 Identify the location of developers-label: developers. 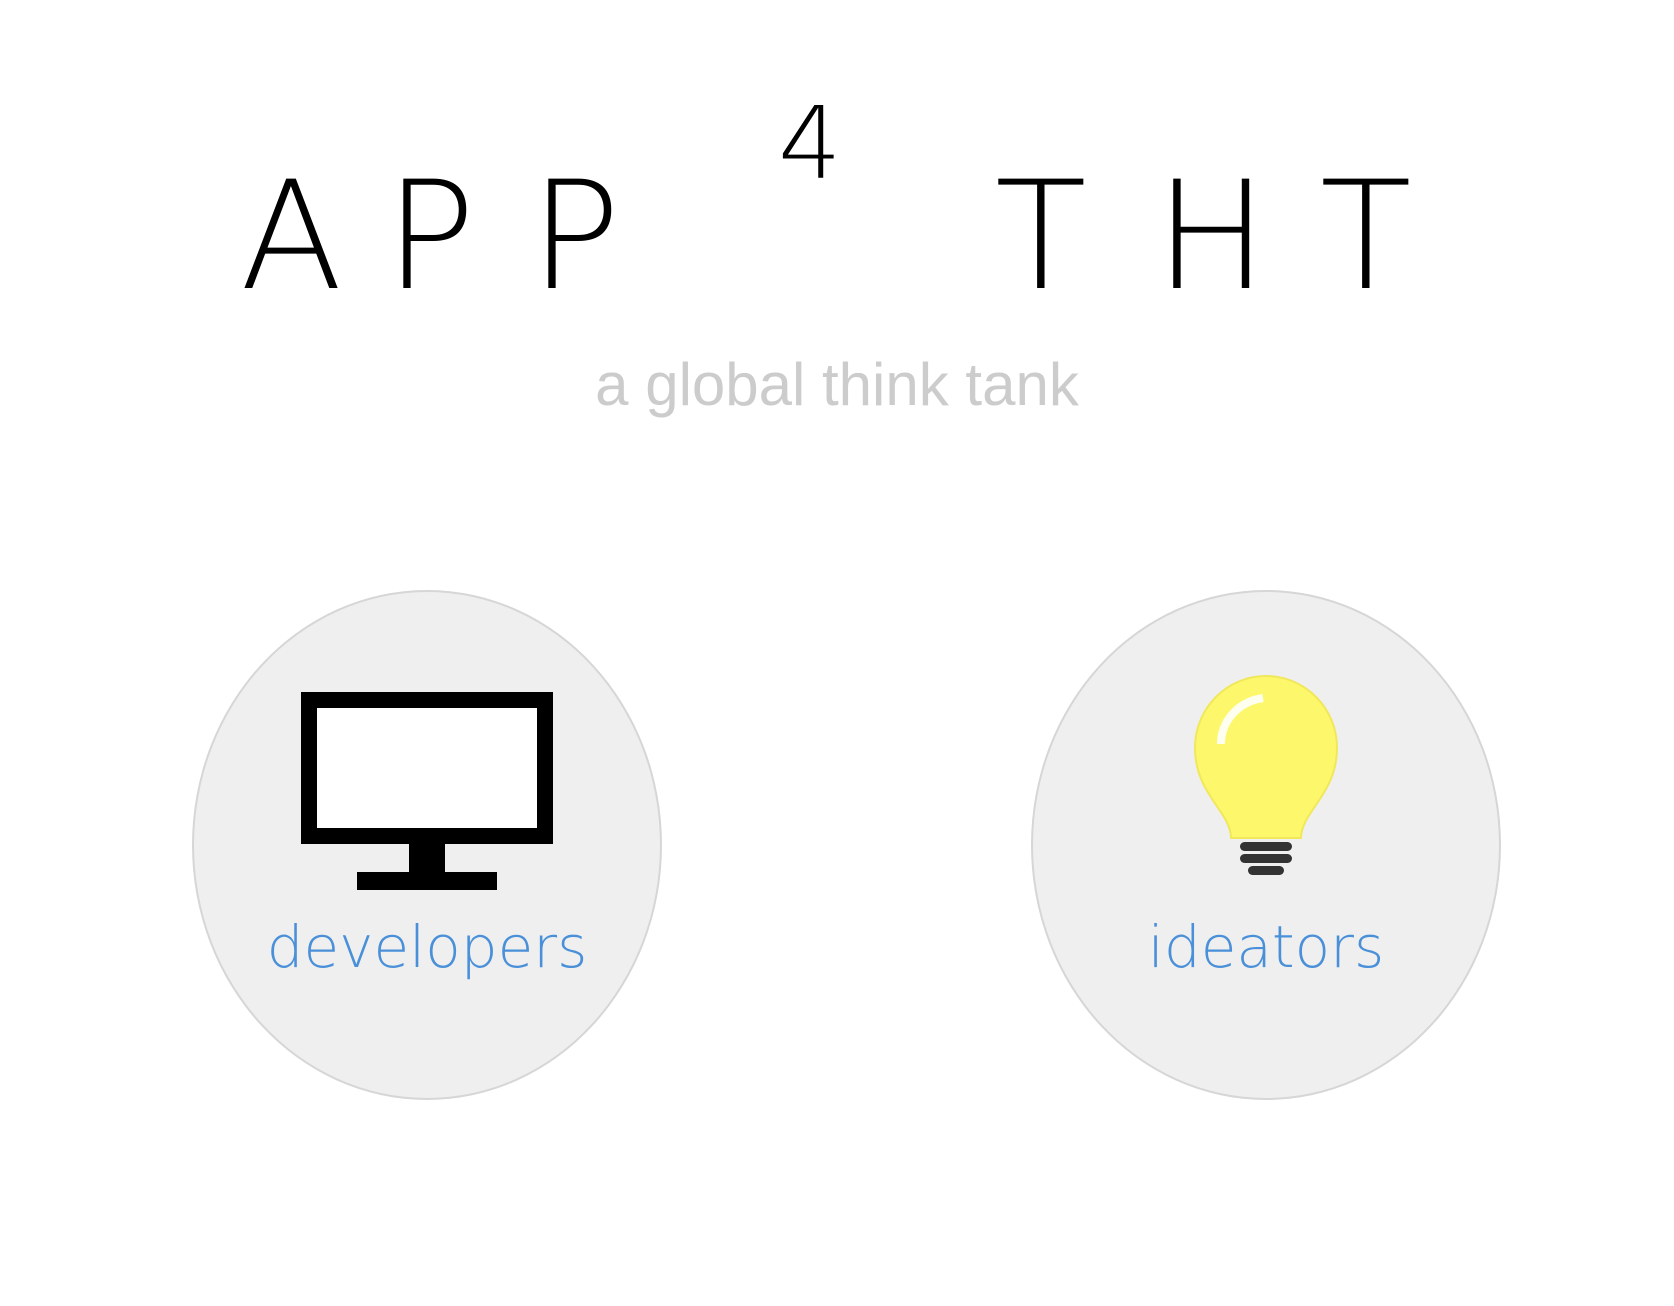
(427, 947).